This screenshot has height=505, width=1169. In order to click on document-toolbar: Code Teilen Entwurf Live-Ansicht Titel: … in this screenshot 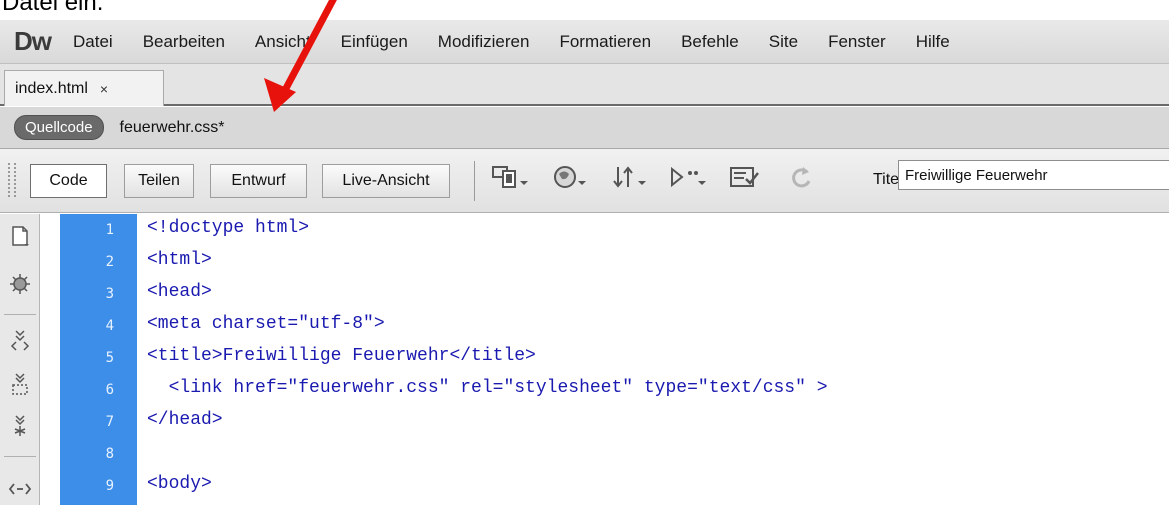, I will do `click(584, 181)`.